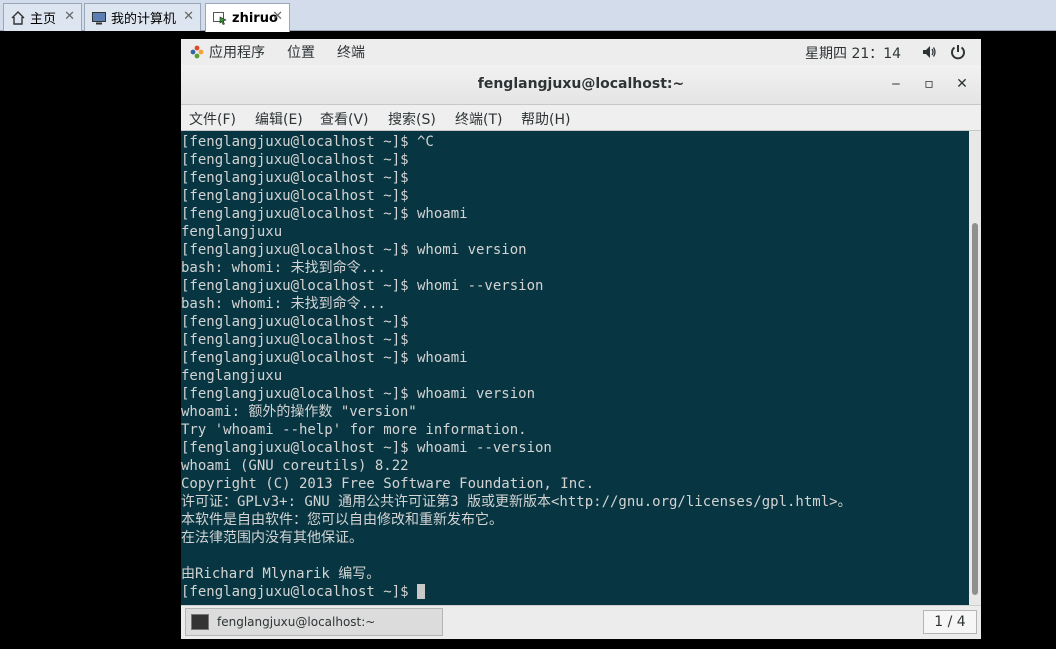  Describe the element at coordinates (412, 119) in the screenshot. I see `menu-search: 搜索(S)` at that location.